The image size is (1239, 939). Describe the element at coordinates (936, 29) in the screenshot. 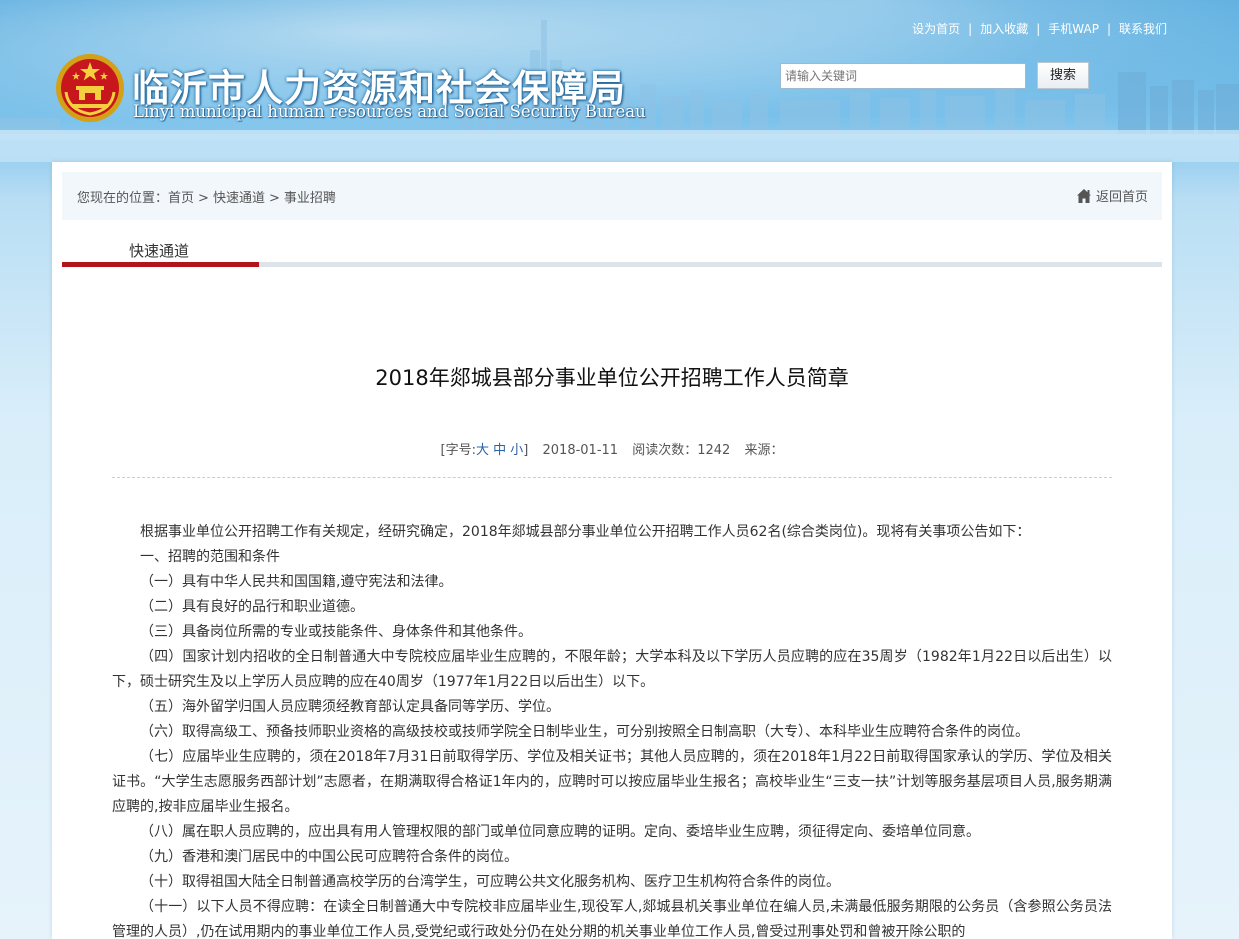

I see `set-homepage-link: 设为首页` at that location.